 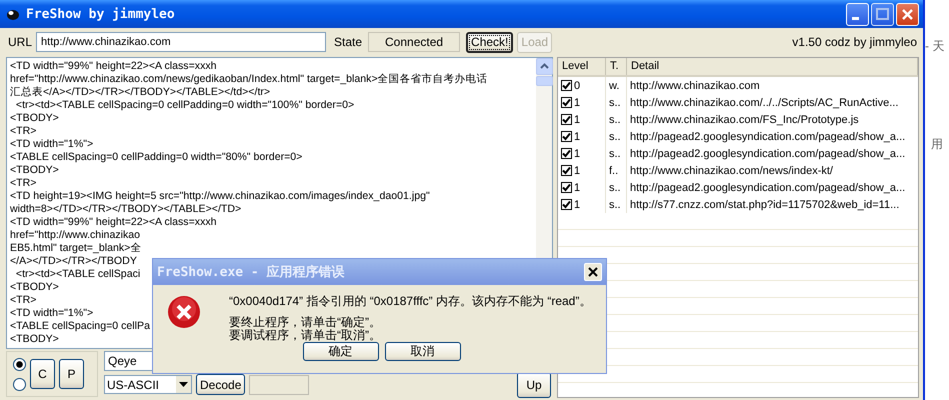 What do you see at coordinates (251, 272) in the screenshot?
I see `dialog-title: FreShow.exe - 应用程序错误` at bounding box center [251, 272].